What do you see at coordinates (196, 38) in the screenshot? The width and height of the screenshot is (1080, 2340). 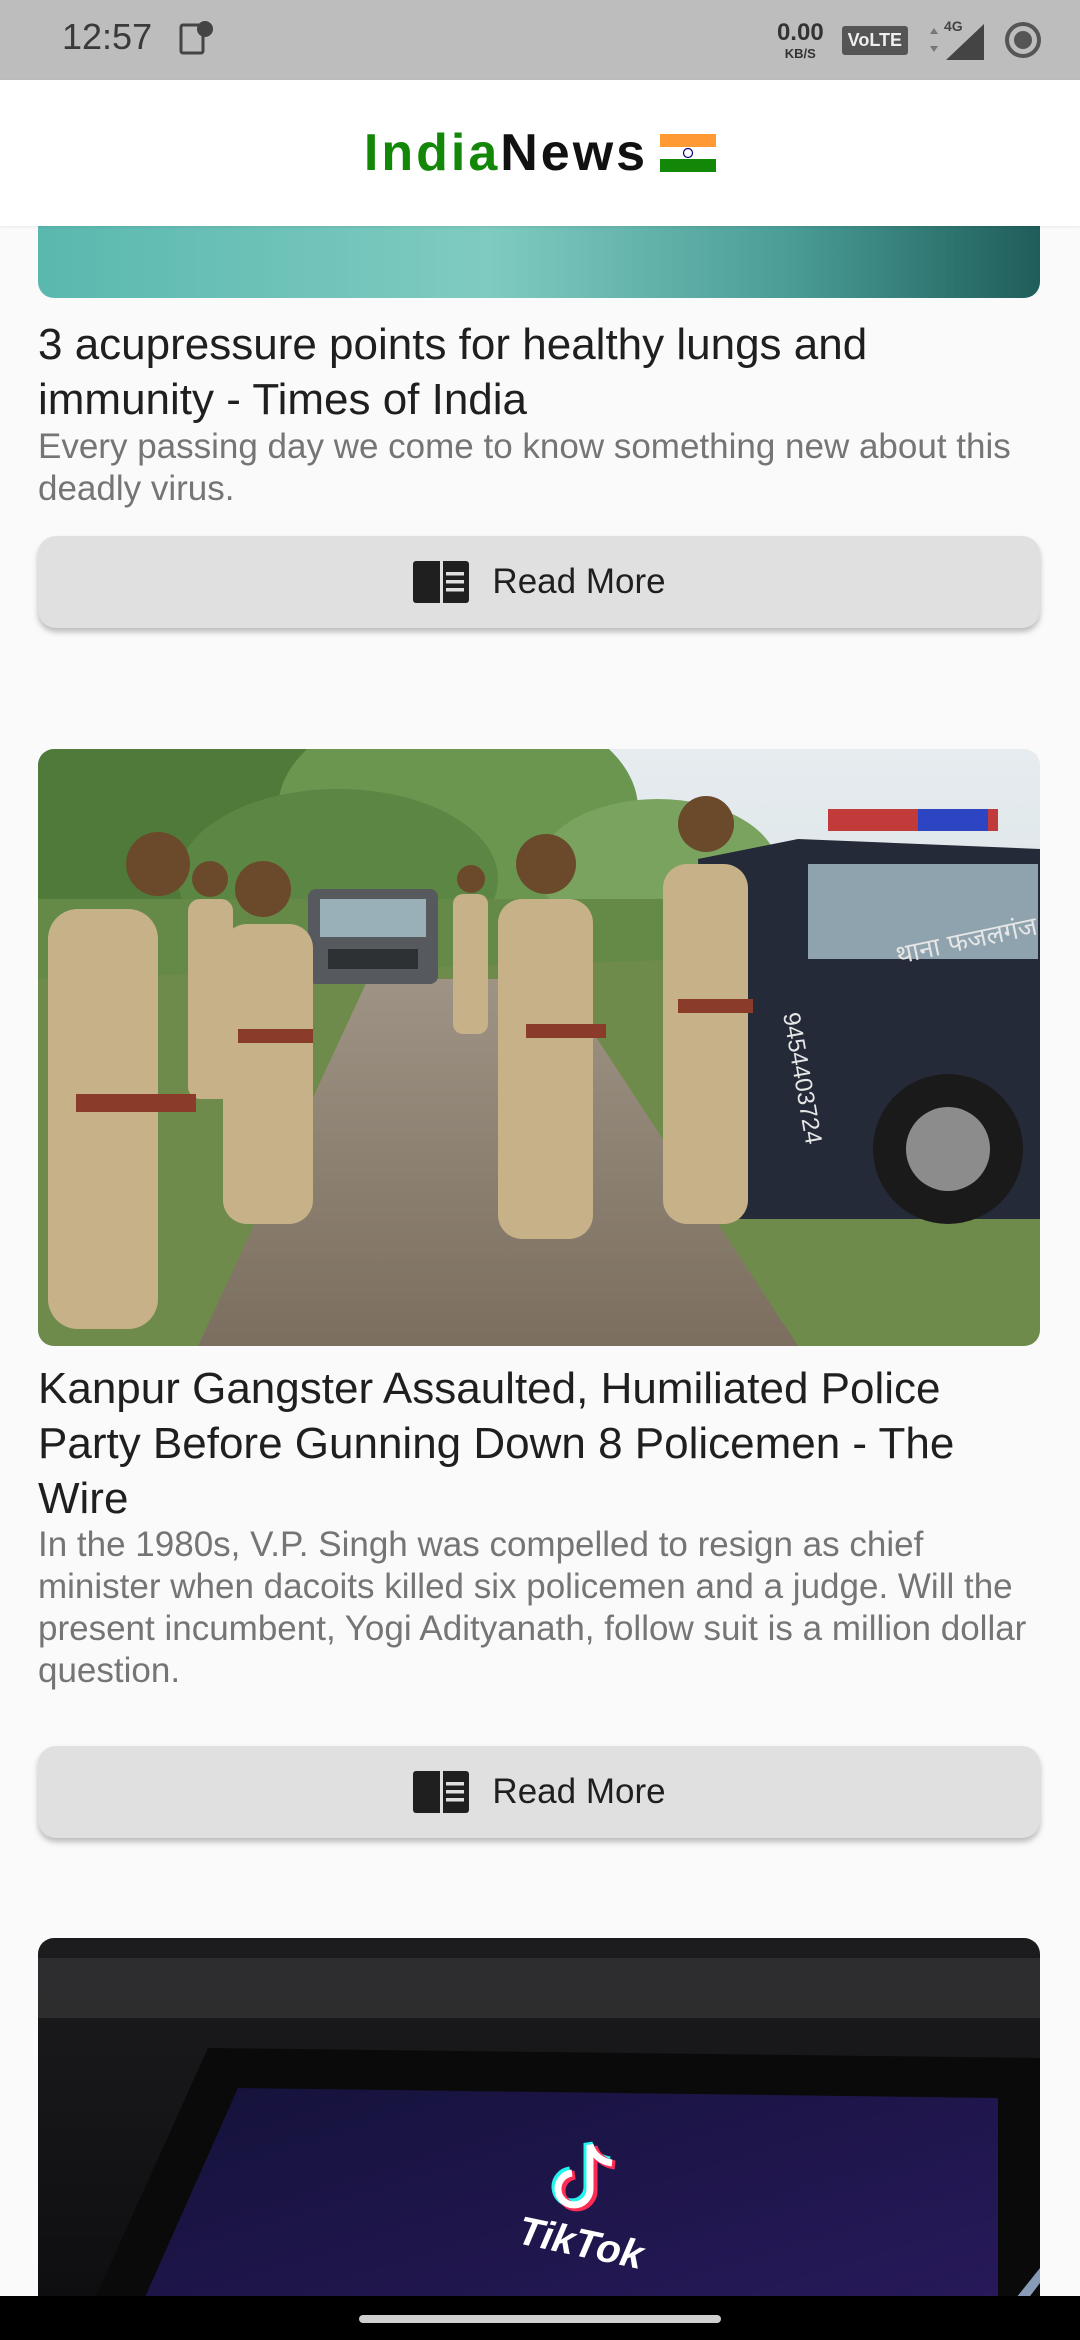 I see `notification-icon` at bounding box center [196, 38].